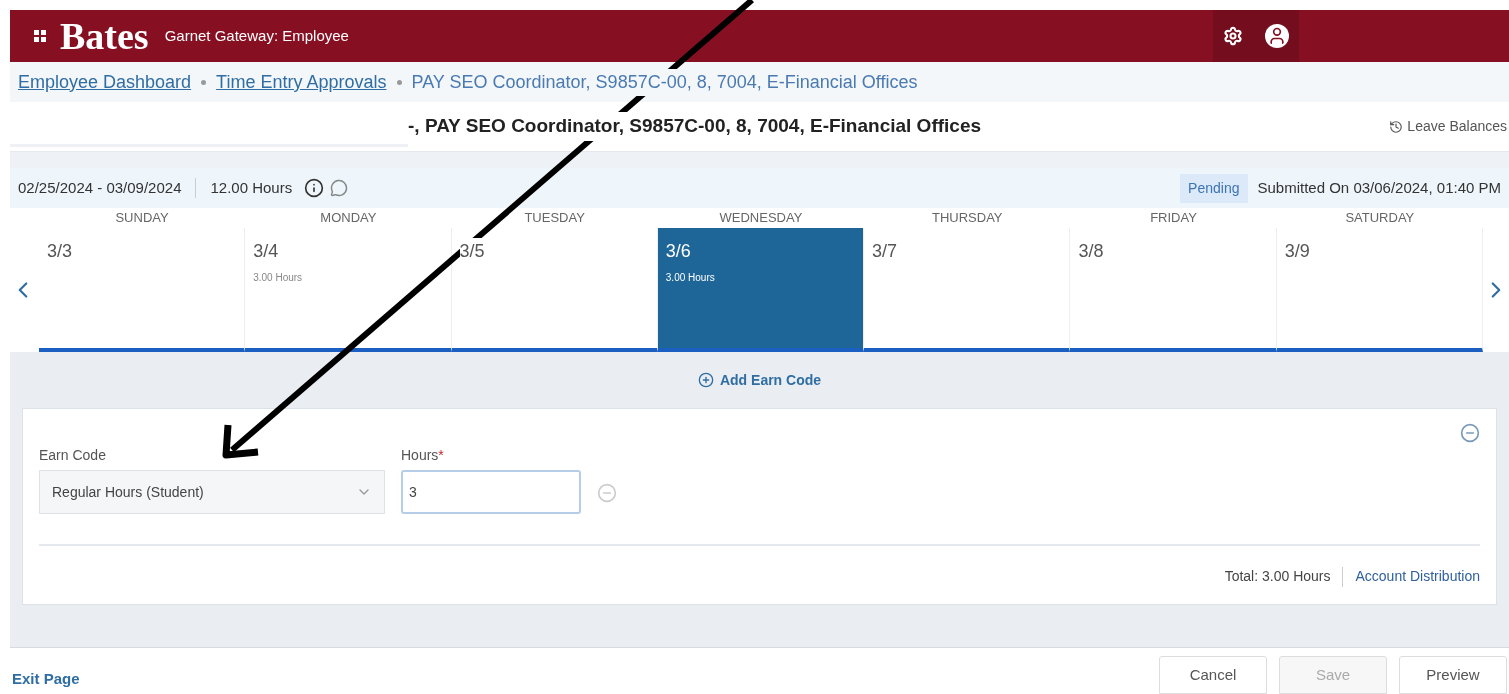  I want to click on footer-button: Cancel, so click(1213, 675).